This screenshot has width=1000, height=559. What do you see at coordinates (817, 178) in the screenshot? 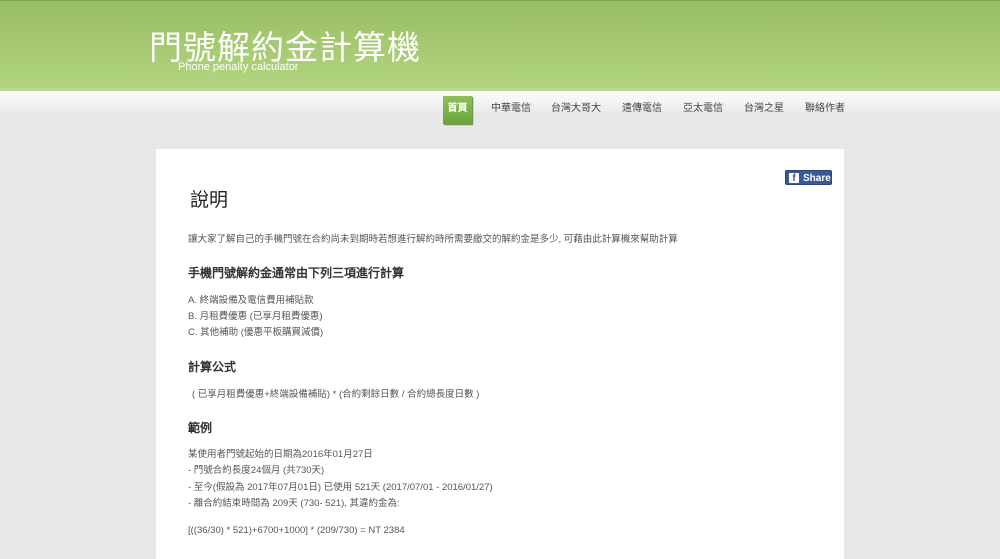
I see `share-label: Share` at bounding box center [817, 178].